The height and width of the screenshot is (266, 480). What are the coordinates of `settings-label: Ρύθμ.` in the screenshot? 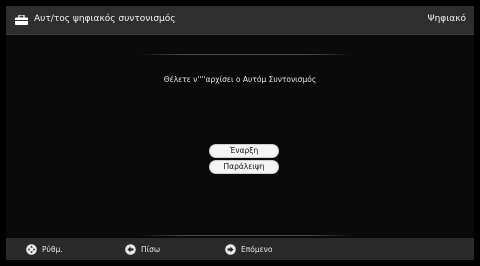 It's located at (52, 249).